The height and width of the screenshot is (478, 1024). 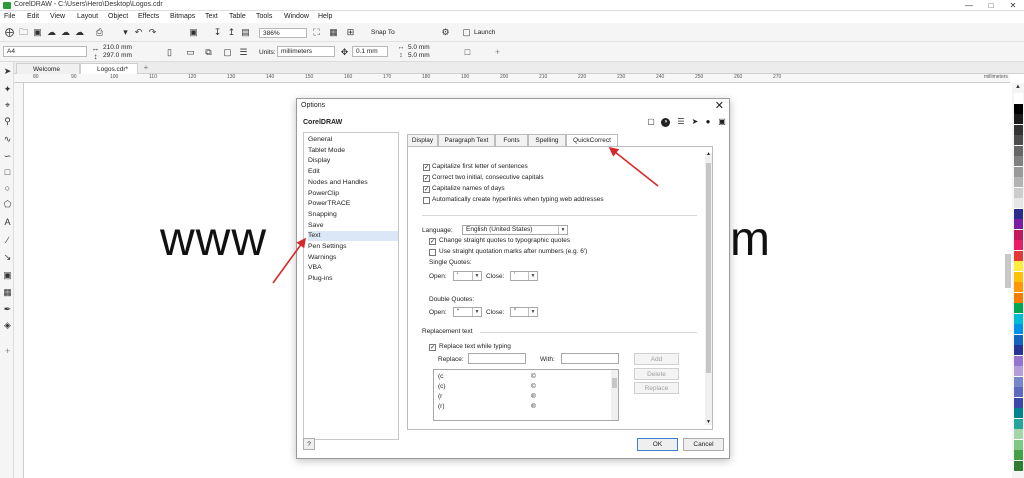 What do you see at coordinates (289, 260) in the screenshot?
I see `arrow-to-text-item` at bounding box center [289, 260].